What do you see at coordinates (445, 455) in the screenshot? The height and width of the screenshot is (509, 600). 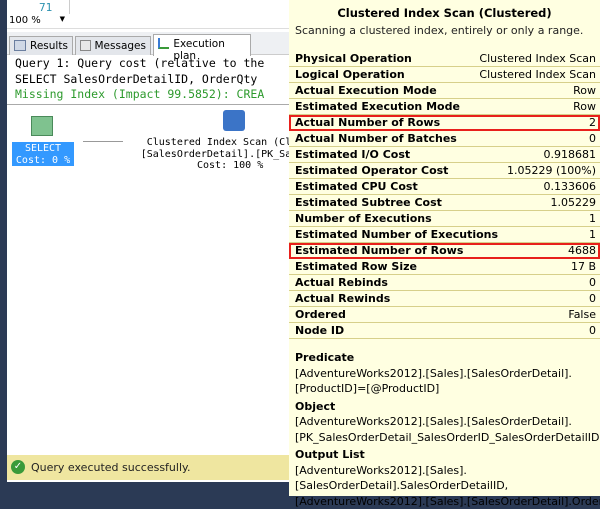 I see `output-list-heading: Output List` at bounding box center [445, 455].